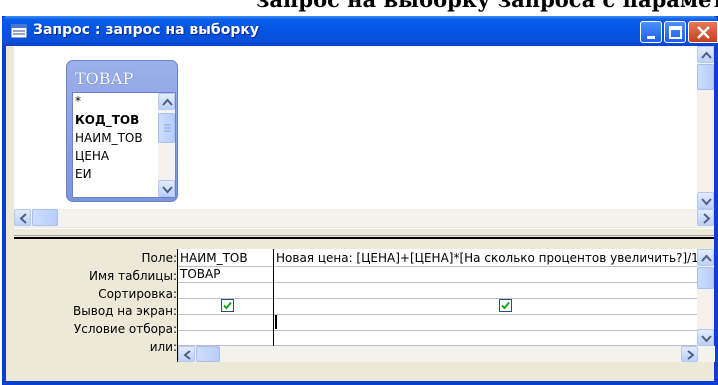  Describe the element at coordinates (92, 156) in the screenshot. I see `field-item: ЦЕНА` at that location.